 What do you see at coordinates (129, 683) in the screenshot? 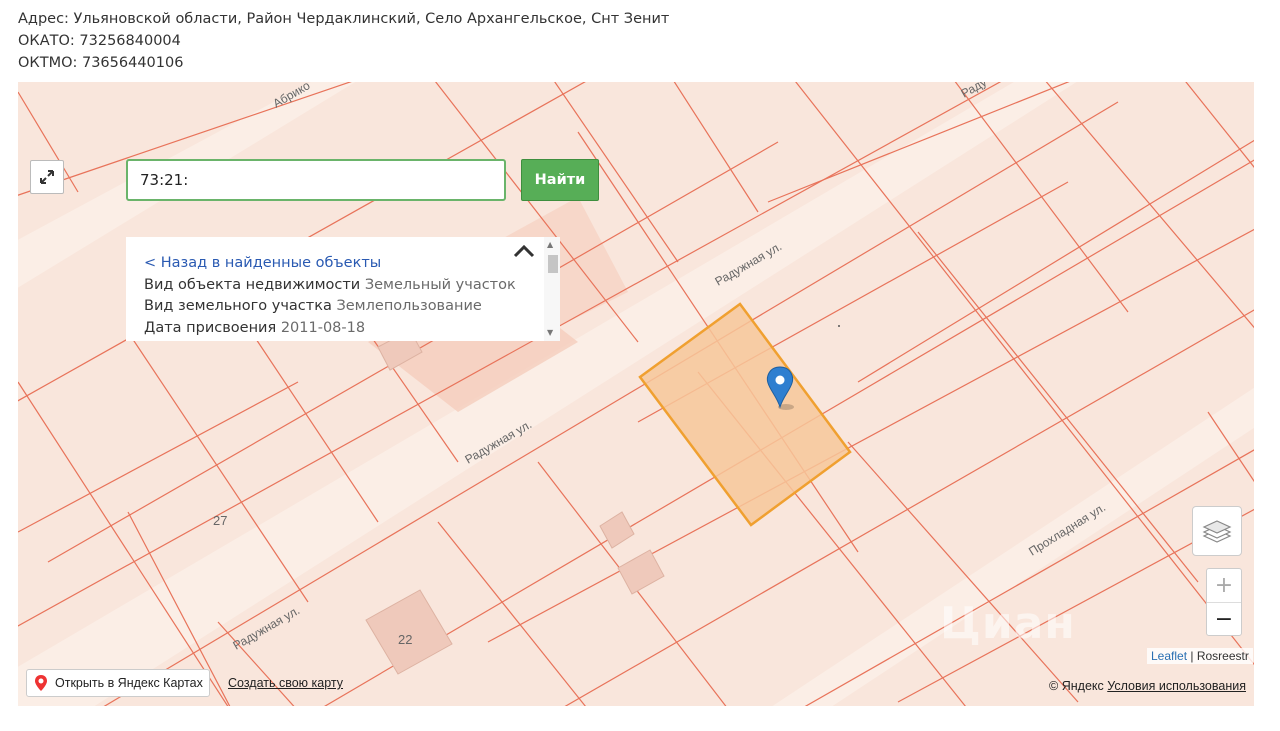
I see `open-in-yandex-label: Открыть в Яндекс Картах` at bounding box center [129, 683].